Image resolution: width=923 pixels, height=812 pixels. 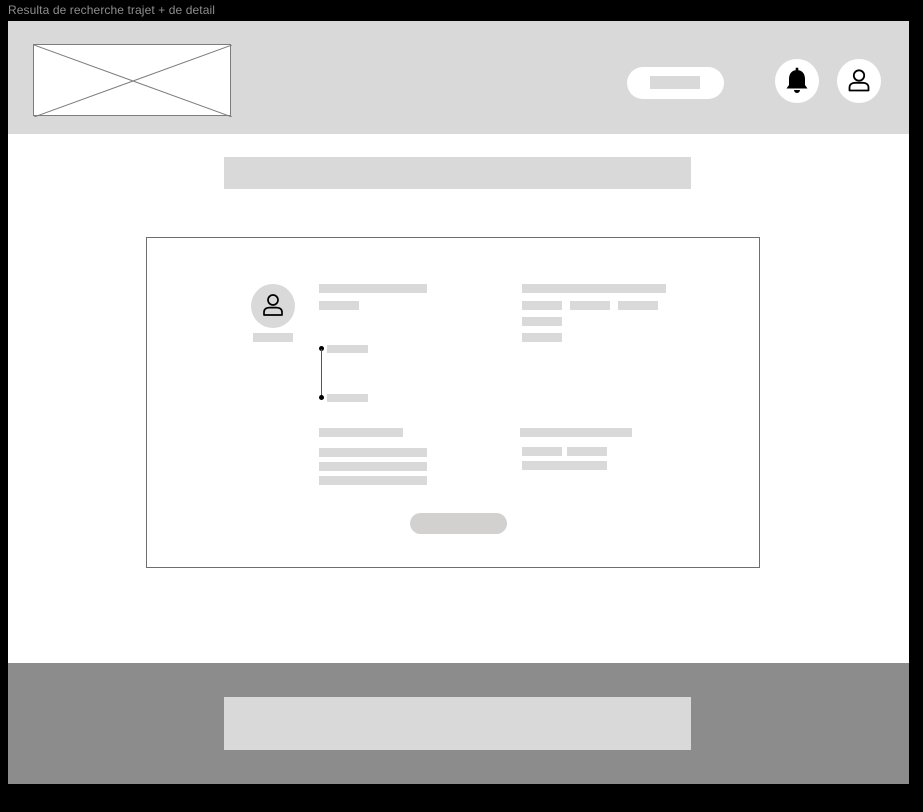 What do you see at coordinates (458, 523) in the screenshot?
I see `book-trip-button` at bounding box center [458, 523].